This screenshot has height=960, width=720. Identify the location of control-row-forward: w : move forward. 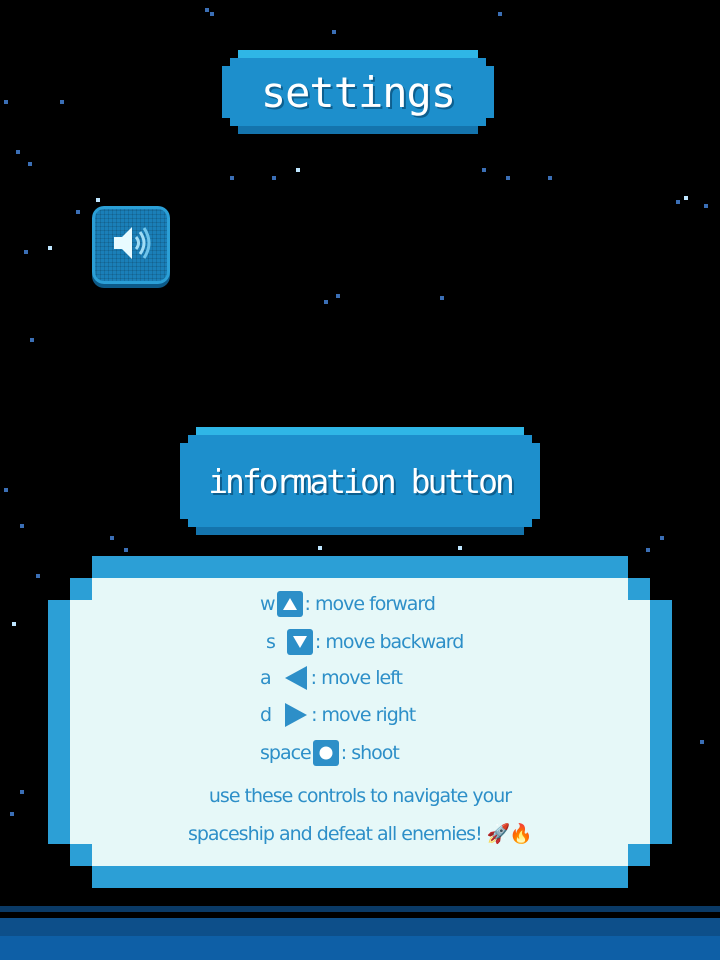
(348, 604).